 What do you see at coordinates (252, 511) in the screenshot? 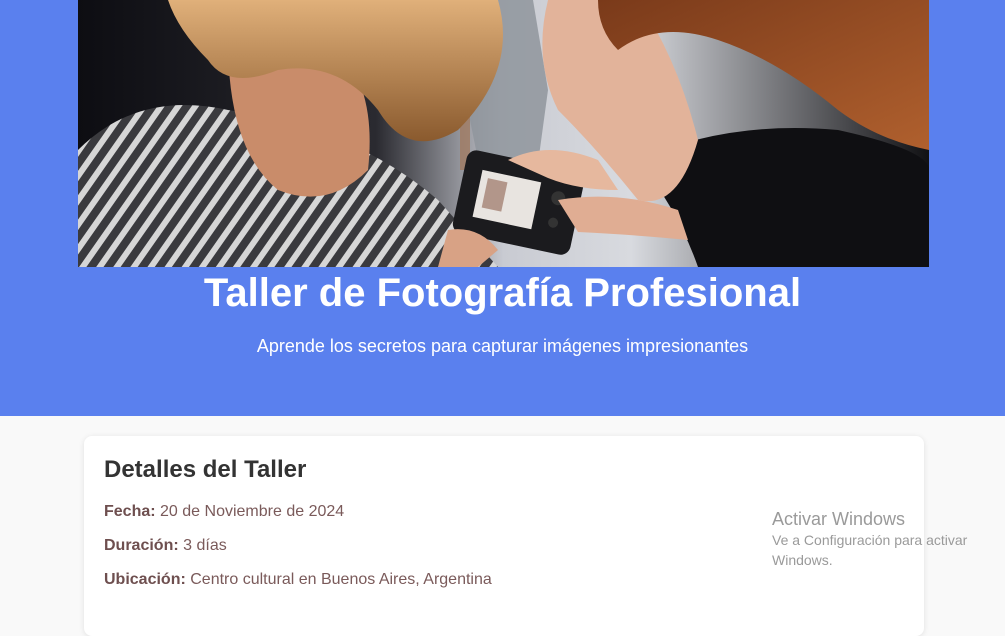
I see `detail-date-value: 20 de Noviembre de 2024` at bounding box center [252, 511].